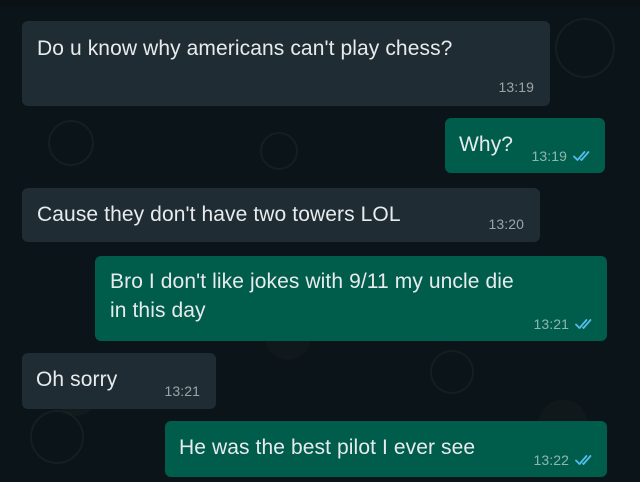 This screenshot has height=482, width=640. I want to click on message-bubble-incoming: Oh sorry 13:21, so click(119, 381).